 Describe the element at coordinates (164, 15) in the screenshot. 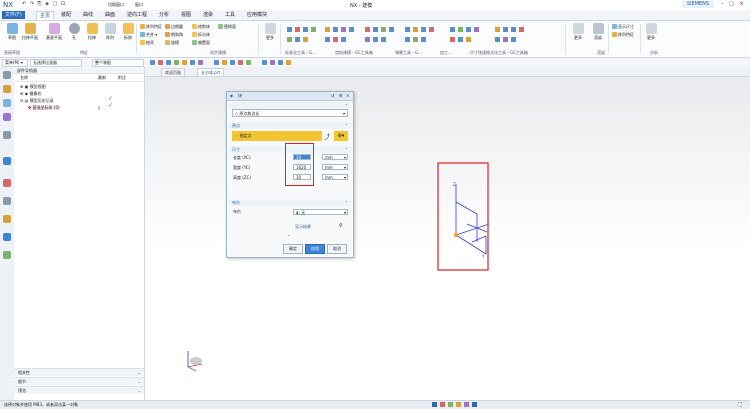

I see `tab-analysis: 分析` at that location.